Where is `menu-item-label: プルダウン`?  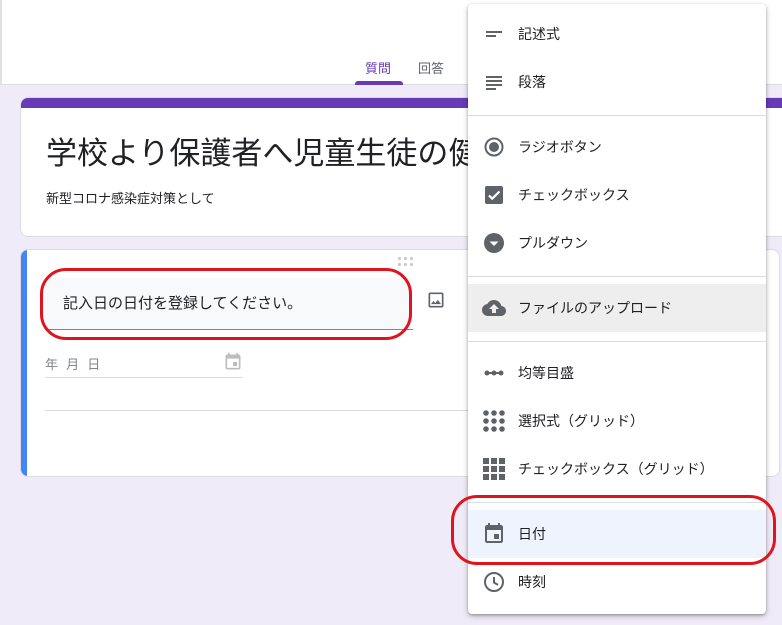
menu-item-label: プルダウン is located at coordinates (553, 244).